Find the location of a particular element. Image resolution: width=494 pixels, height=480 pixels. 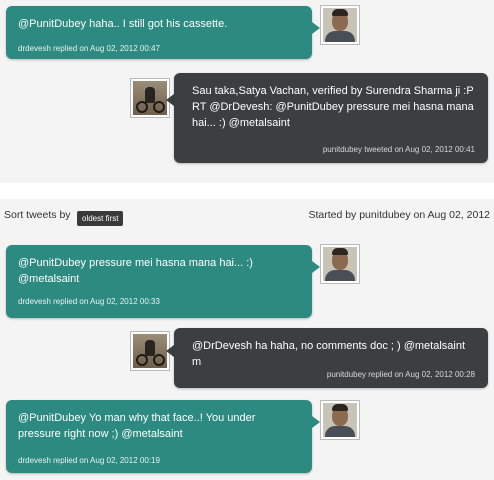

tweet-meta: drdevesh replied on Aug 02, 2012 00:33 is located at coordinates (89, 301).